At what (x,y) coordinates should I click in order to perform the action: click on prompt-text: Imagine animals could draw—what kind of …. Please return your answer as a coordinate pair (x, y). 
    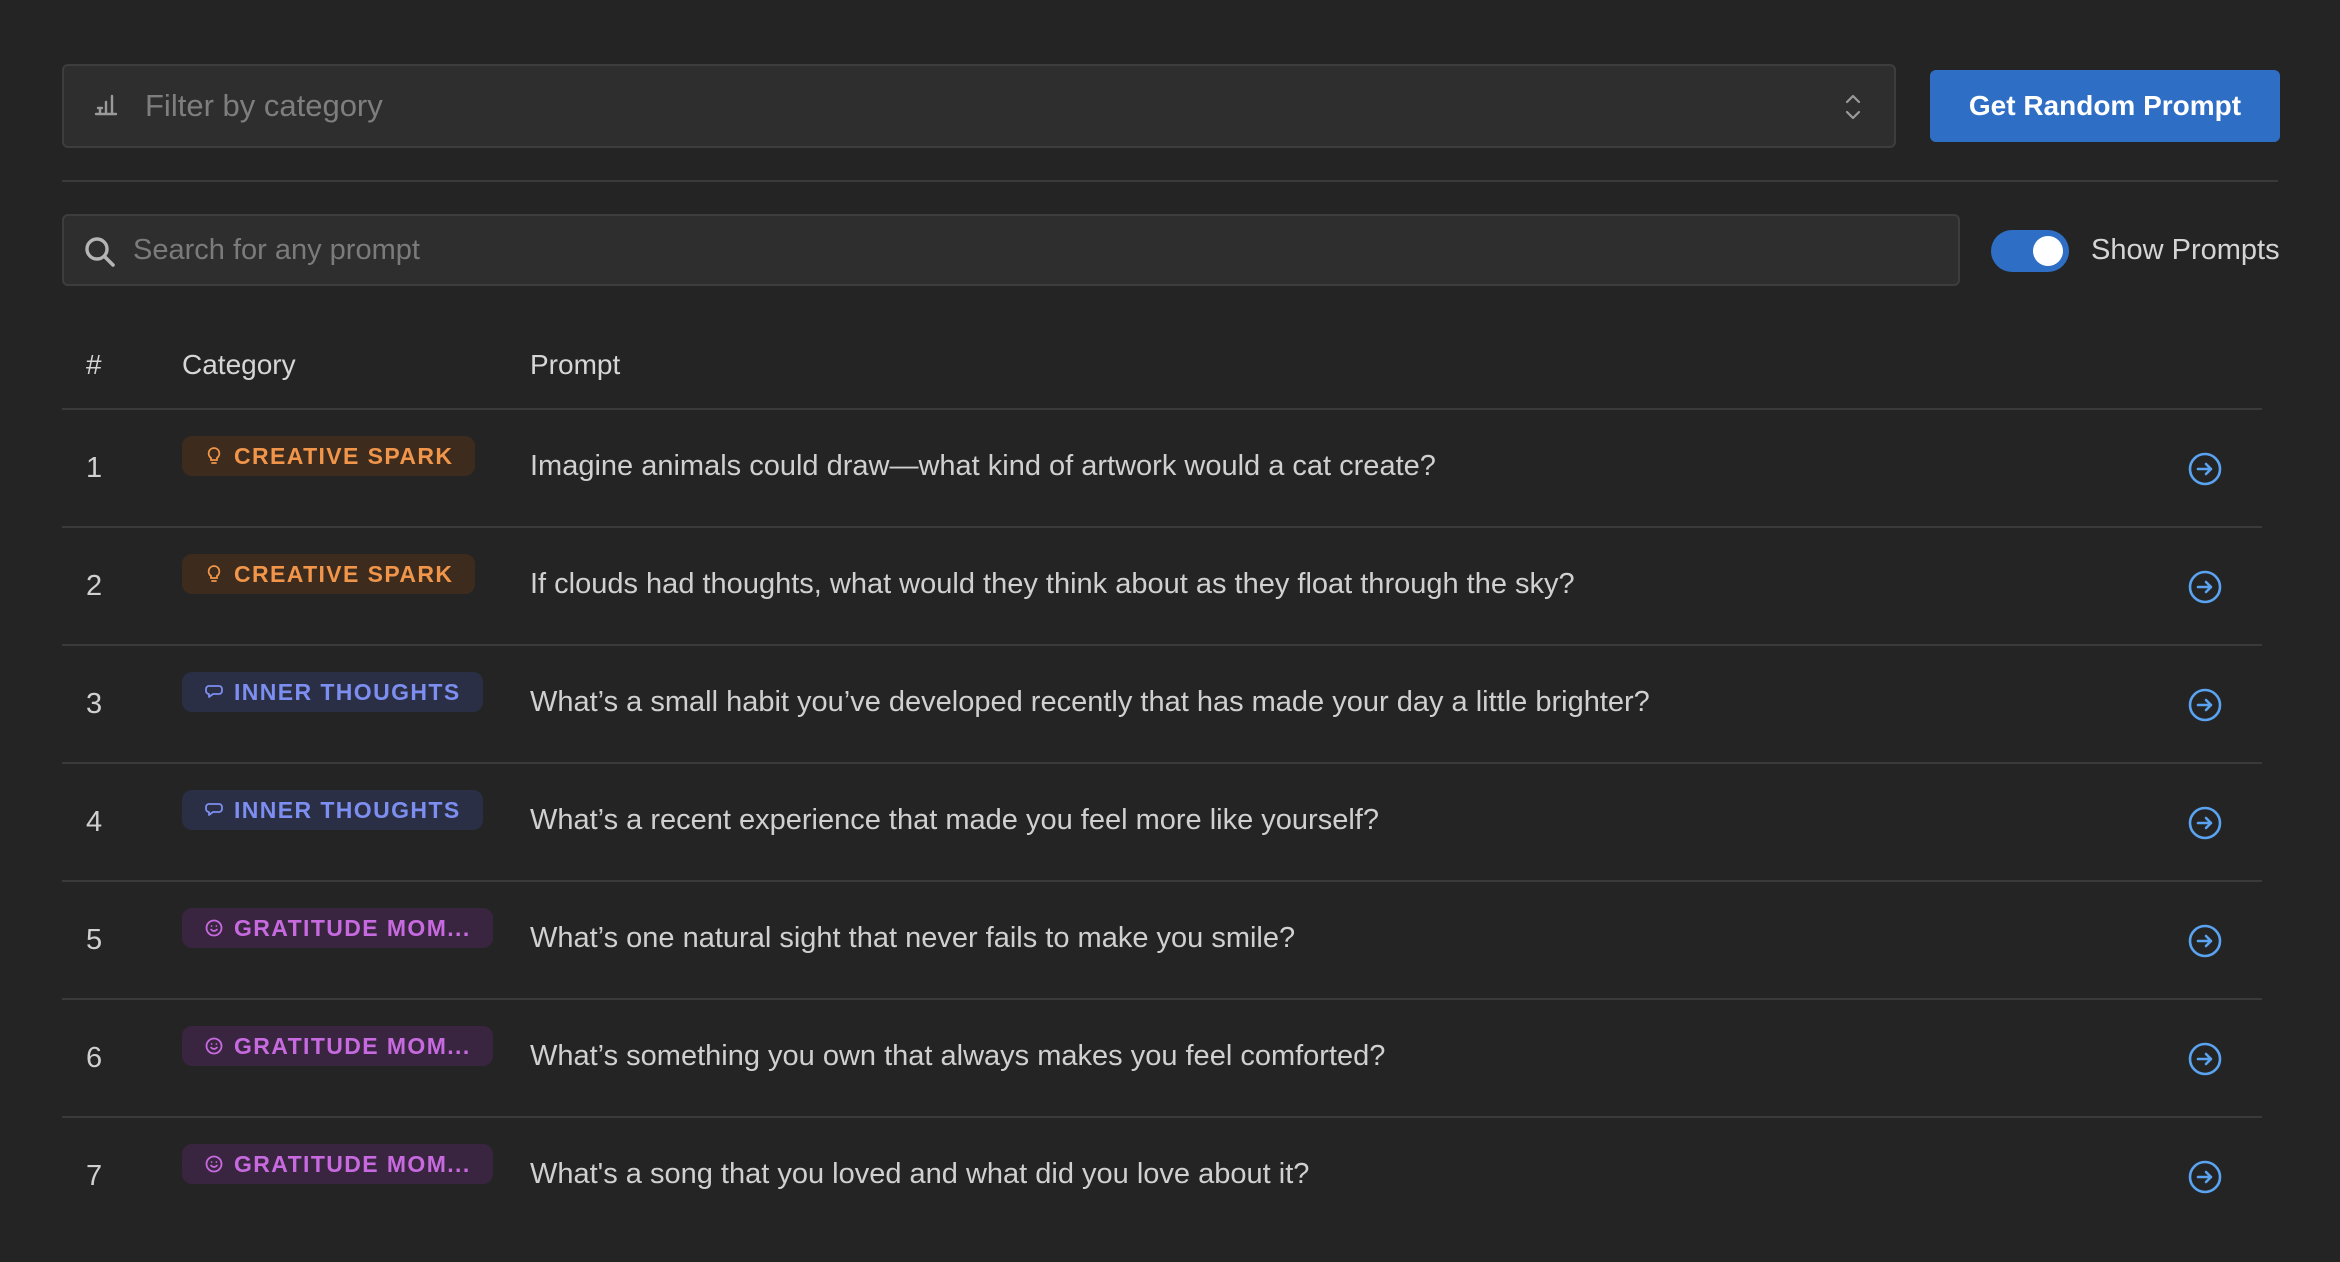
    Looking at the image, I should click on (983, 466).